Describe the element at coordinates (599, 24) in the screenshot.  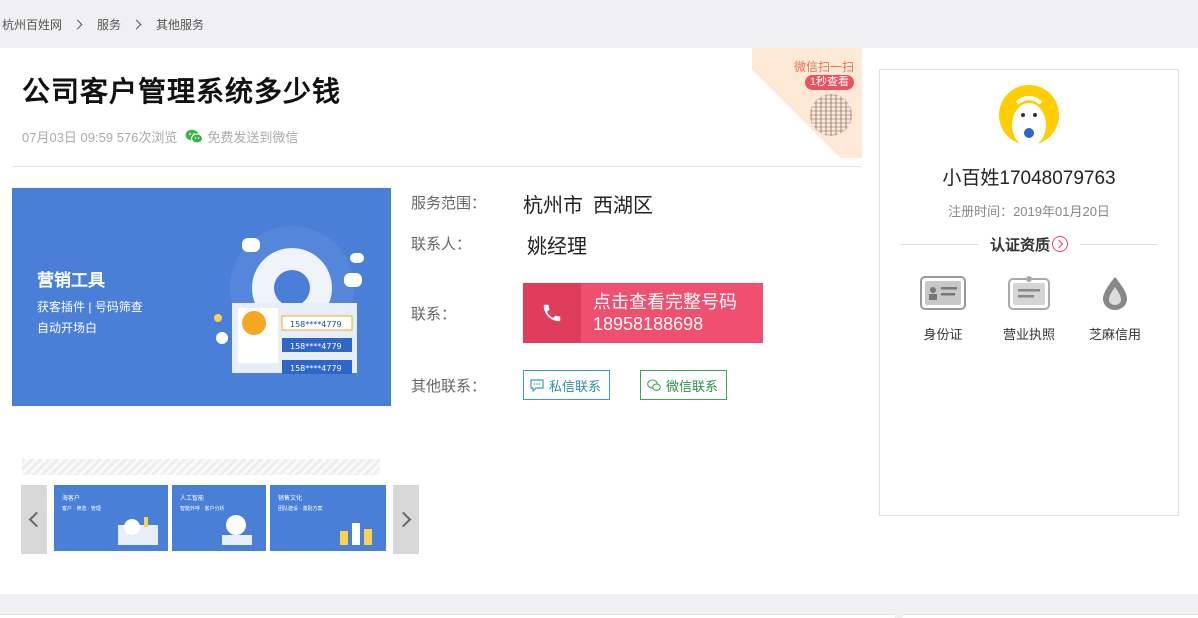
I see `breadcrumb: 杭州百姓网 服务 其他服务` at that location.